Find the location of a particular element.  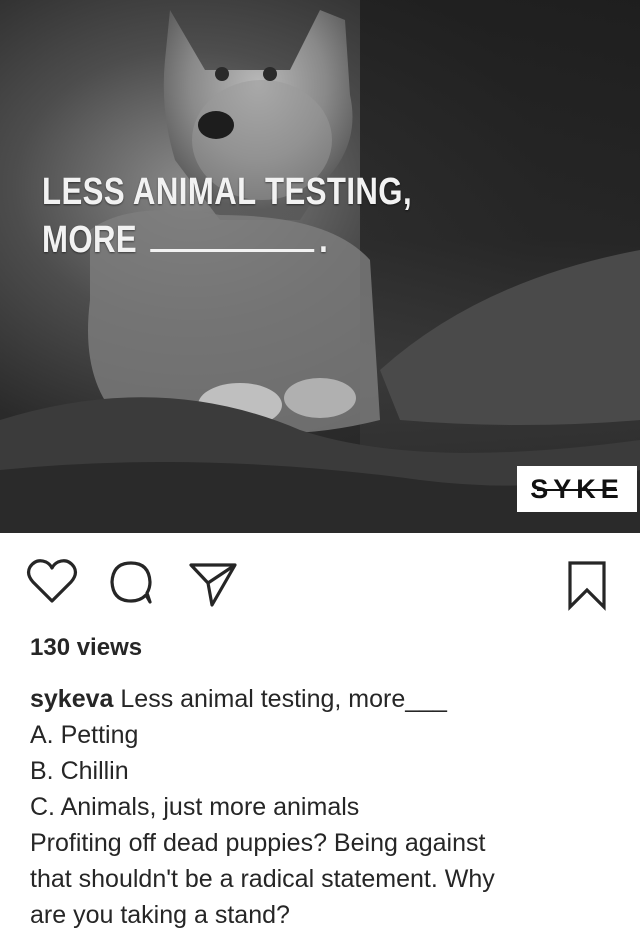

like-button is located at coordinates (52, 583).